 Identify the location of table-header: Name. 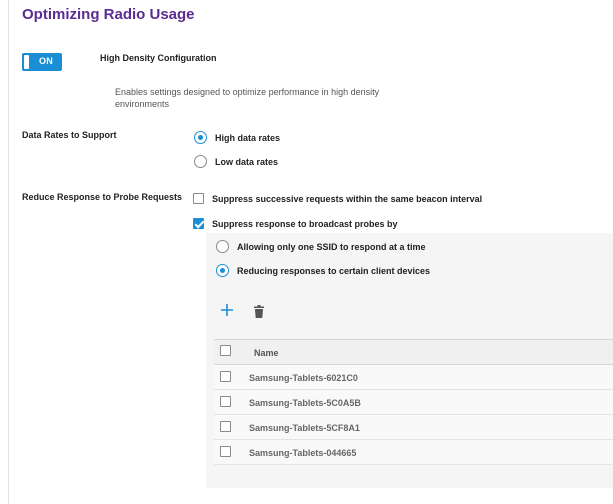
(413, 352).